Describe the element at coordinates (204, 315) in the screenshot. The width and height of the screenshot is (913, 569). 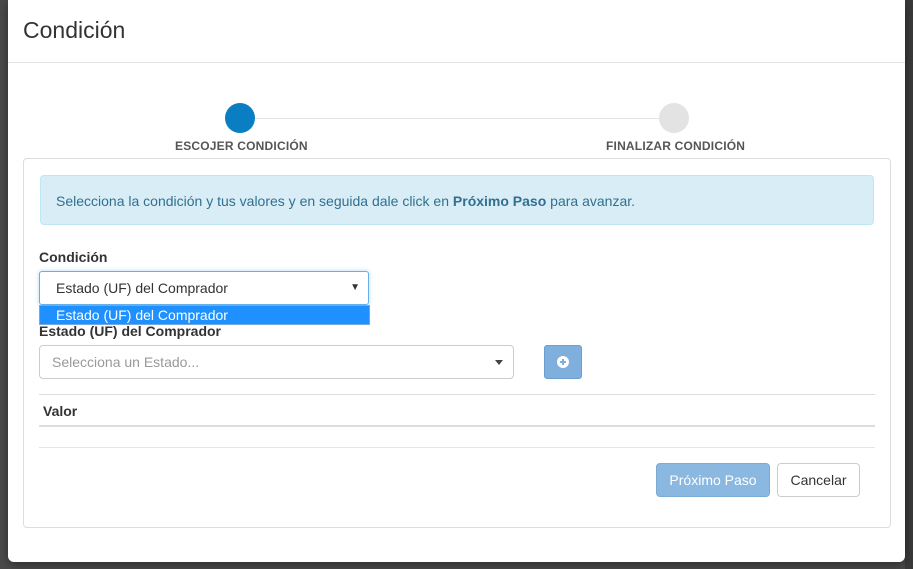
I see `condition-option-highlighted: Estado (UF) del Comprador` at that location.